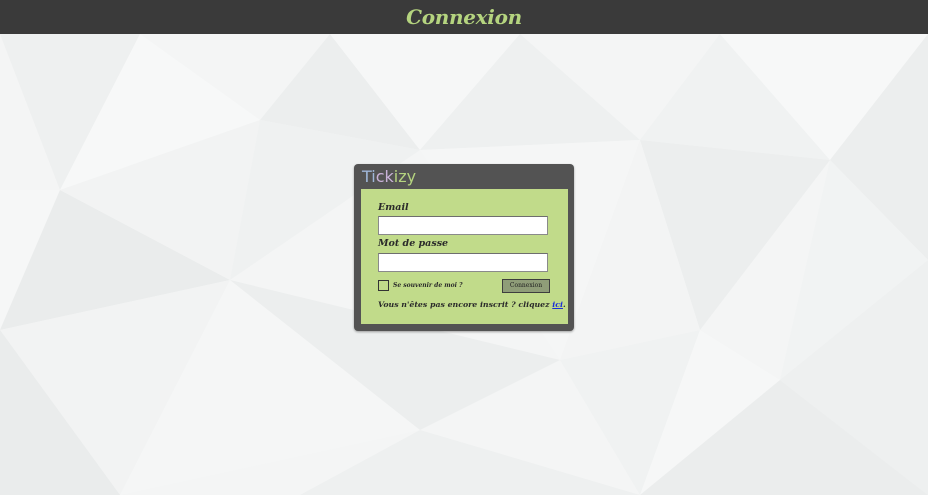 Image resolution: width=928 pixels, height=495 pixels. I want to click on password-label: Mot de passe, so click(413, 243).